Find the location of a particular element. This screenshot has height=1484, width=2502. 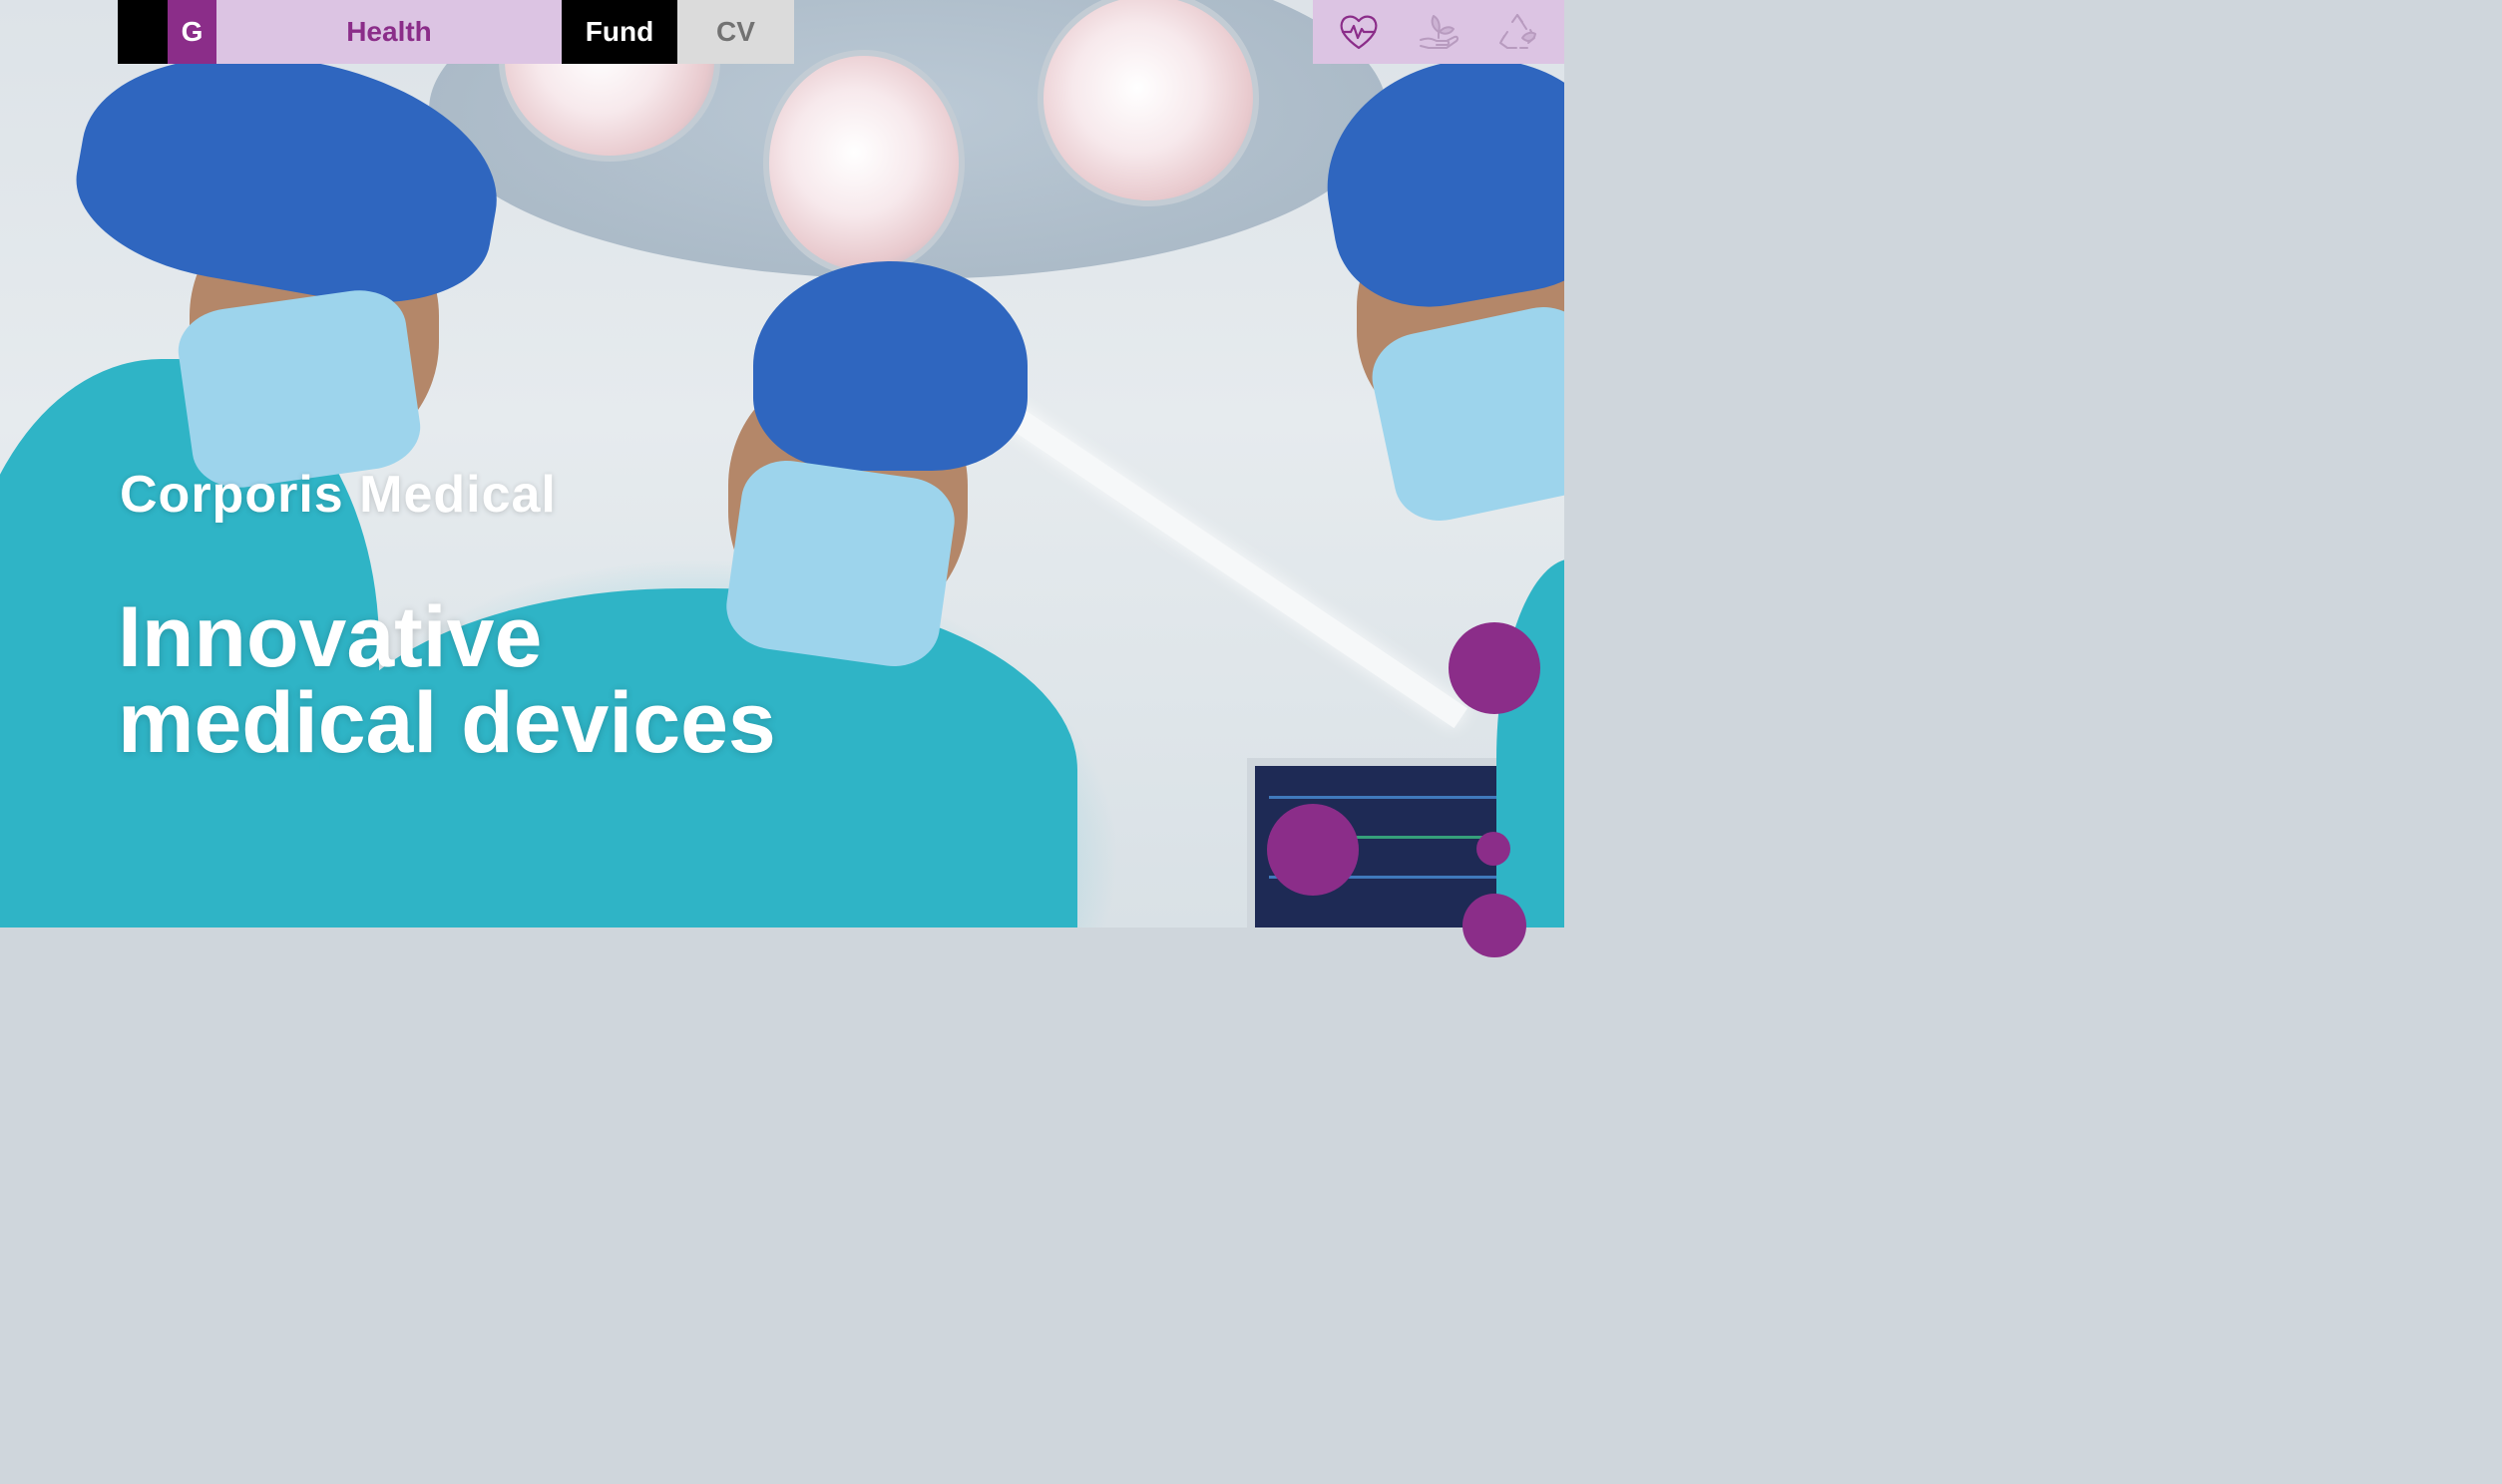

nav-cv-link: CV is located at coordinates (735, 32).